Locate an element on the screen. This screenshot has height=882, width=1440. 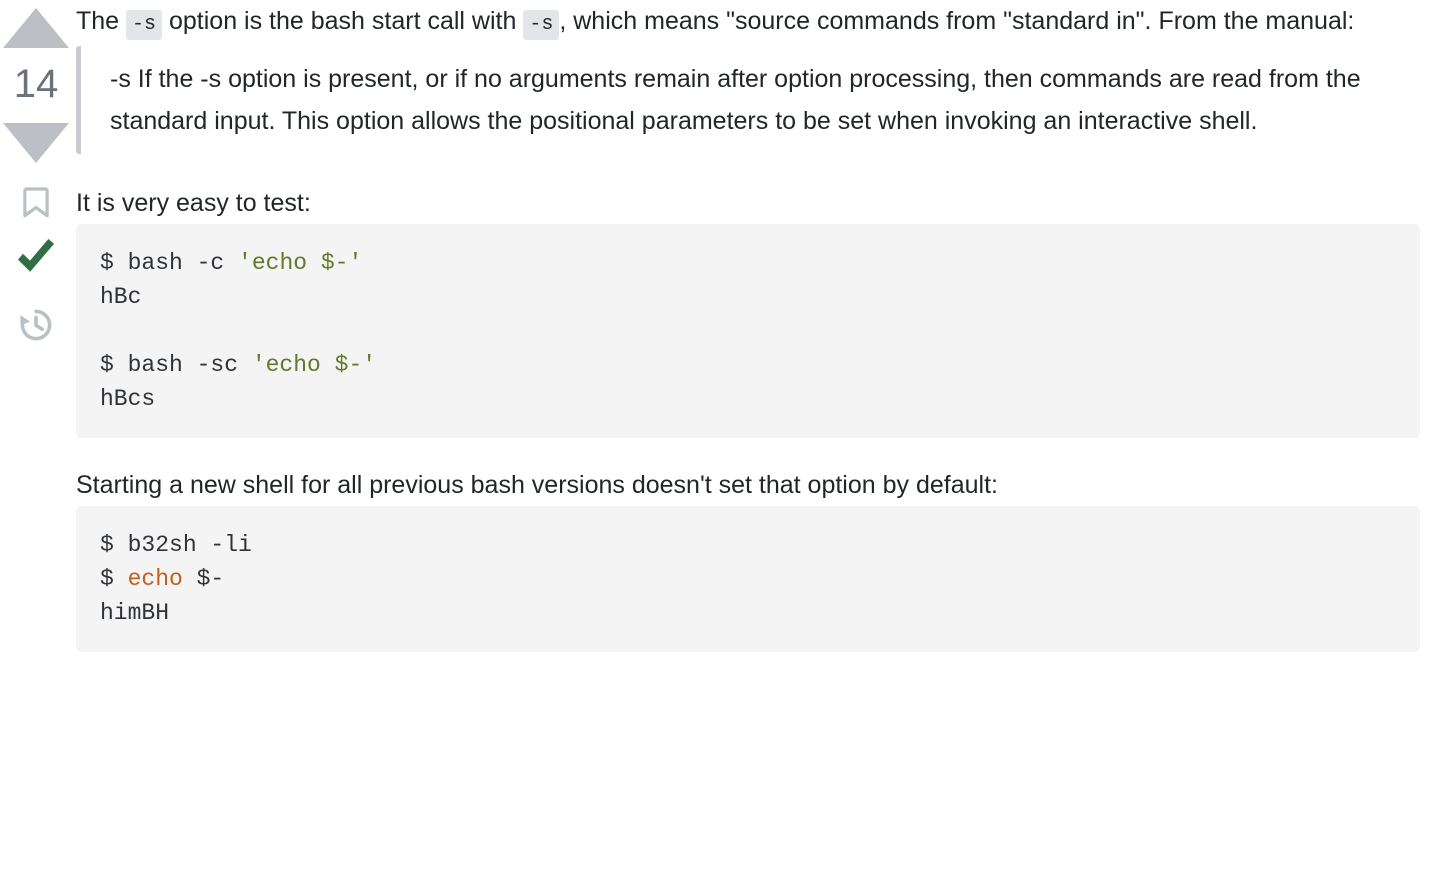
code-token: hBc is located at coordinates (121, 297).